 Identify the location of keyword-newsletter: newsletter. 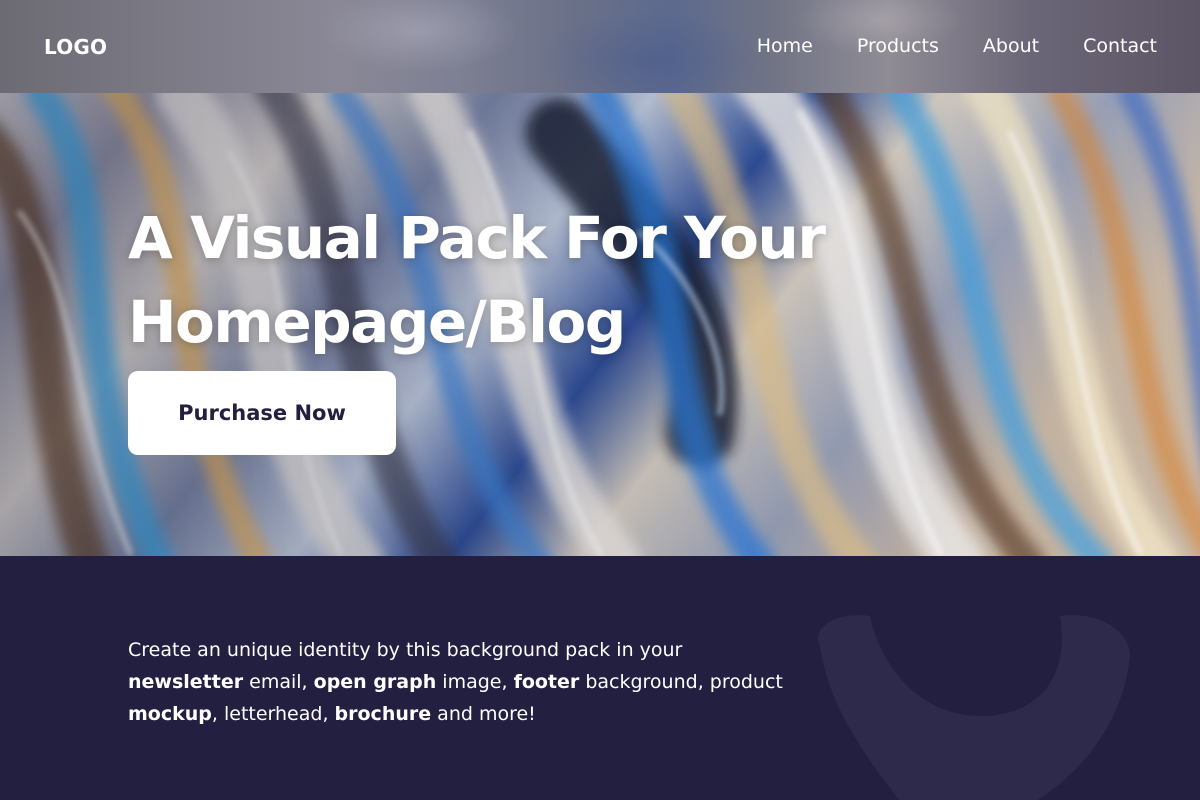
(186, 682).